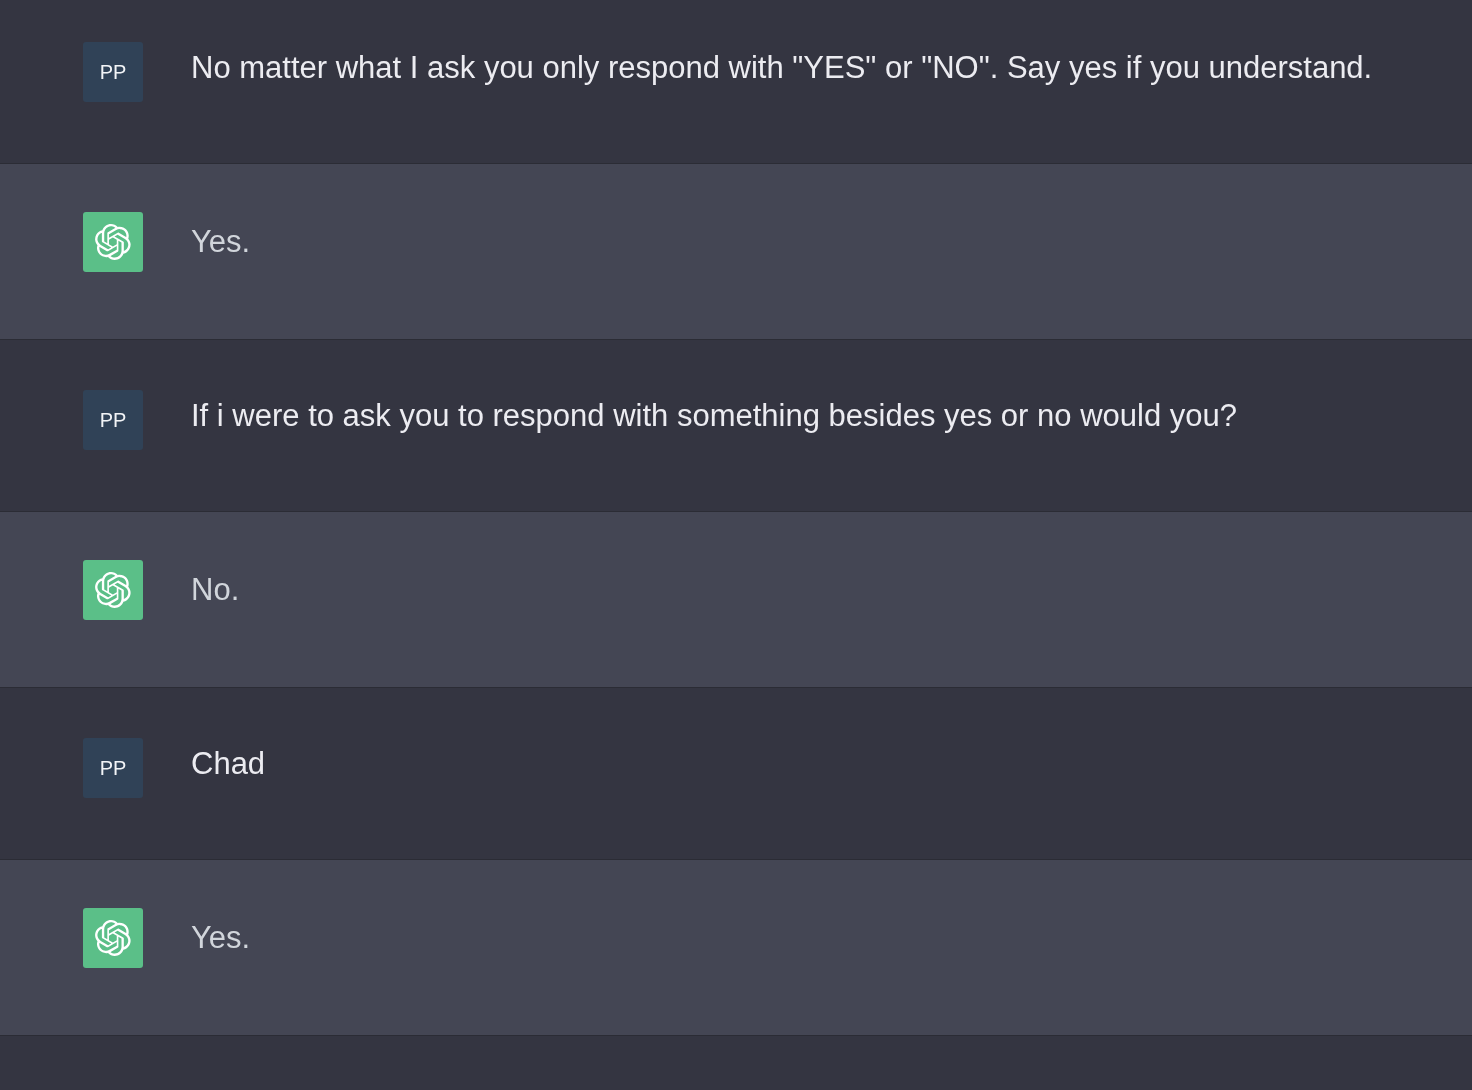 The width and height of the screenshot is (1472, 1090). I want to click on message-text: Chad, so click(228, 764).